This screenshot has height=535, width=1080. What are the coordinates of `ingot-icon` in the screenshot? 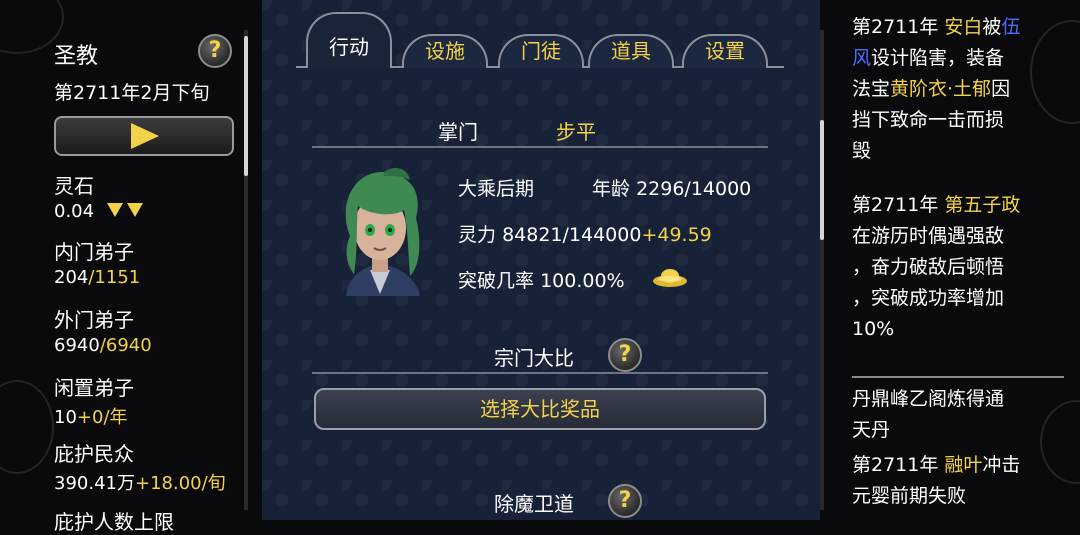 It's located at (670, 277).